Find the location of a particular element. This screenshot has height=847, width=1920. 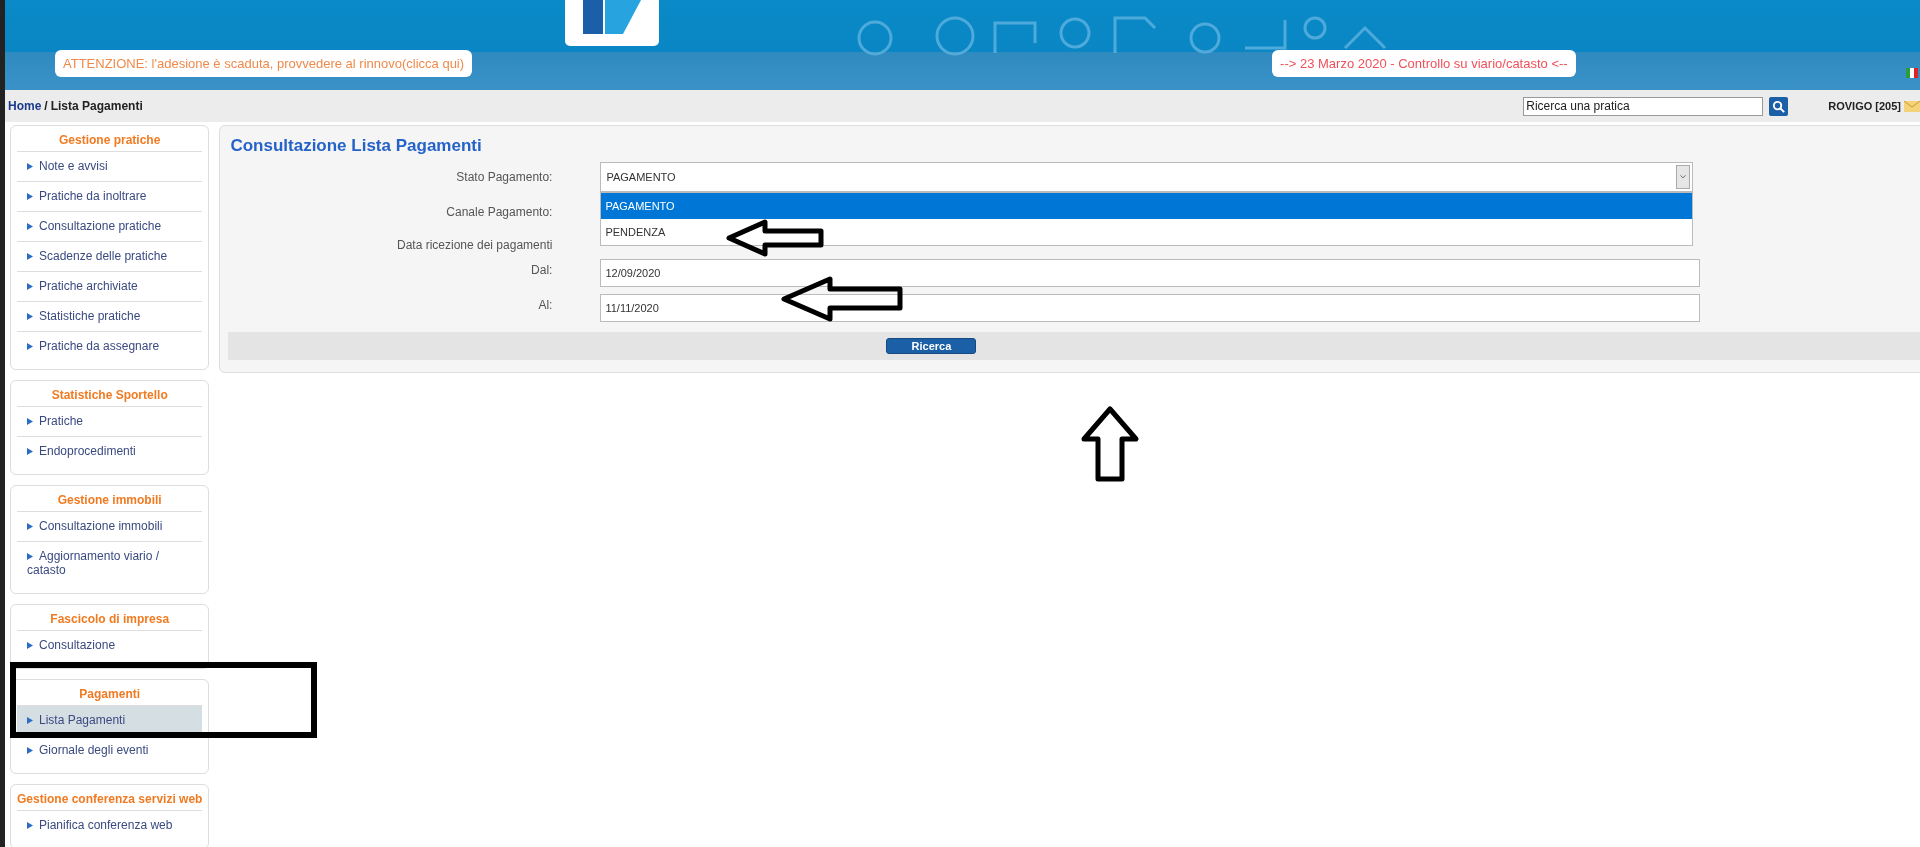

breadcrumb-current: Lista Pagamenti is located at coordinates (96, 106).